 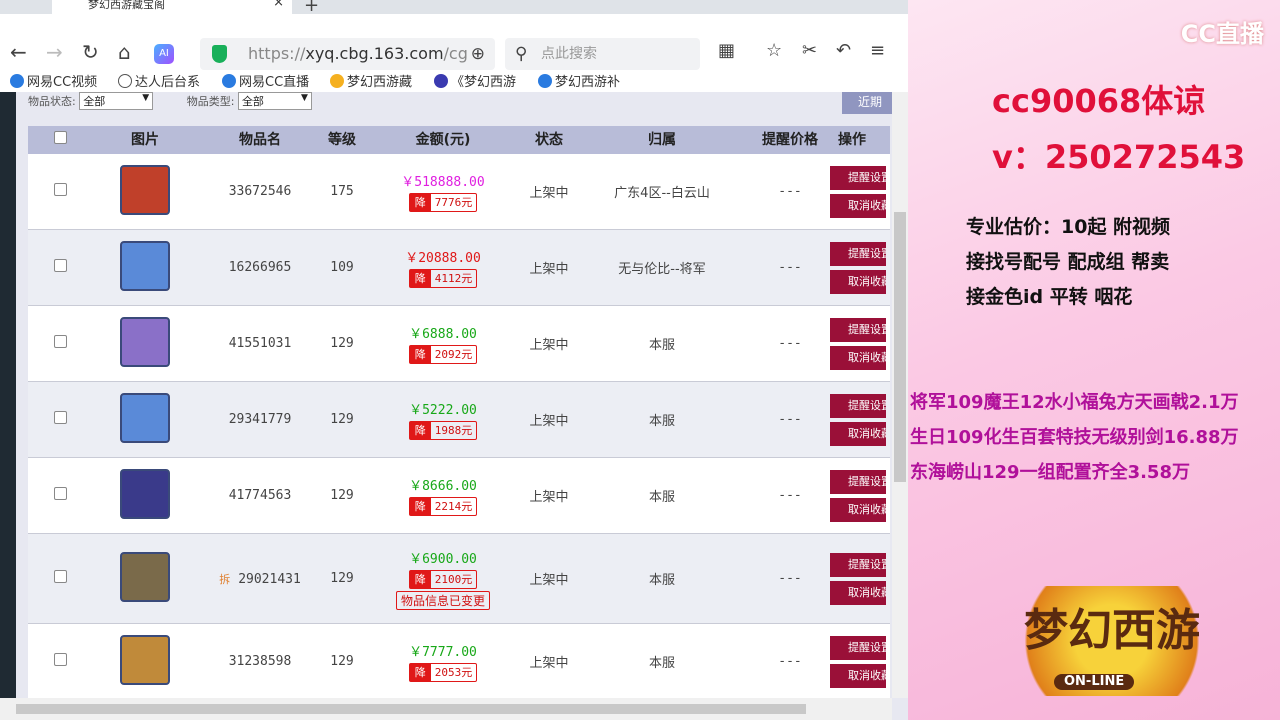 What do you see at coordinates (274, 101) in the screenshot?
I see `type-filter-select: 全部` at bounding box center [274, 101].